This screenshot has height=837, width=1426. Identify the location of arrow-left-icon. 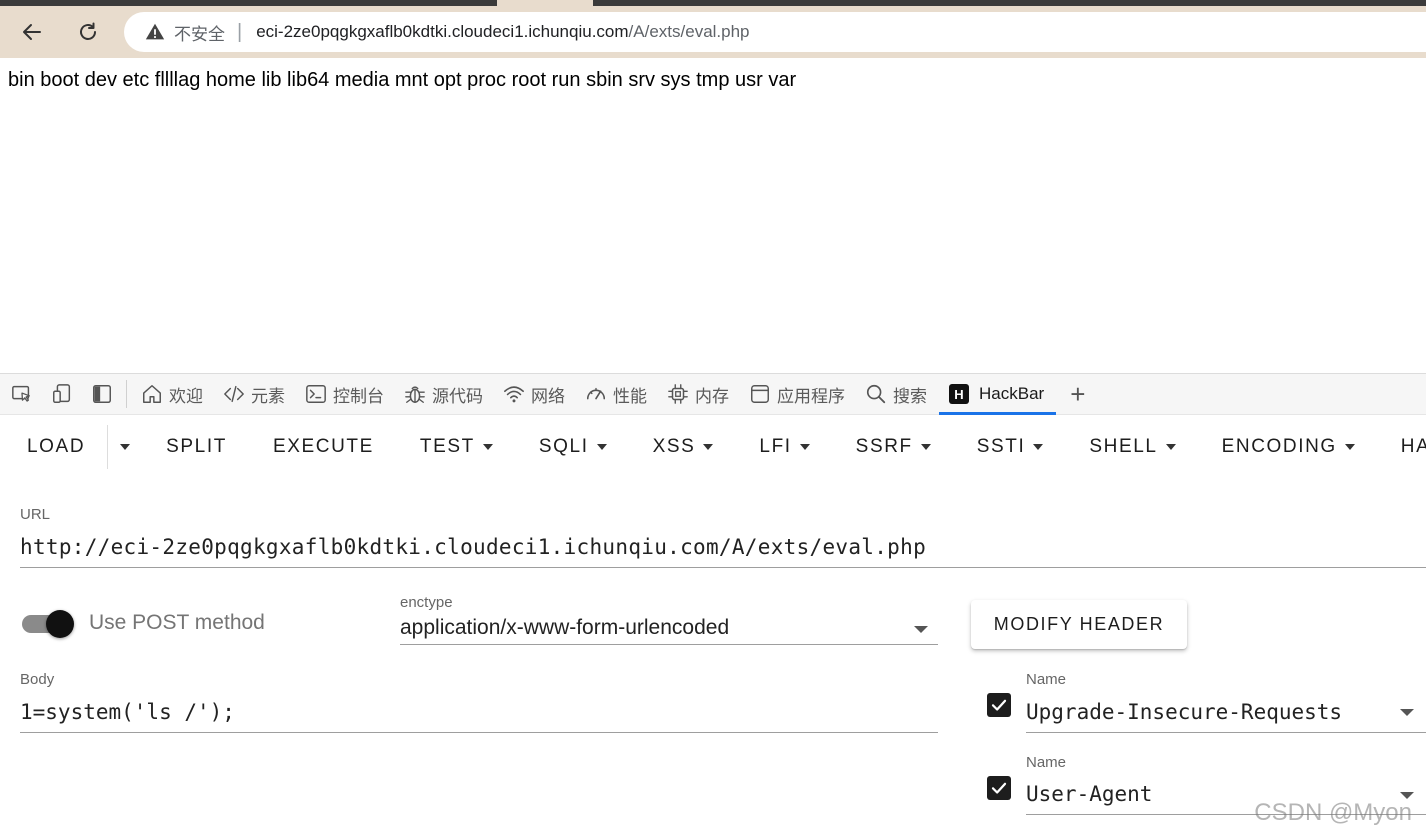
(32, 32).